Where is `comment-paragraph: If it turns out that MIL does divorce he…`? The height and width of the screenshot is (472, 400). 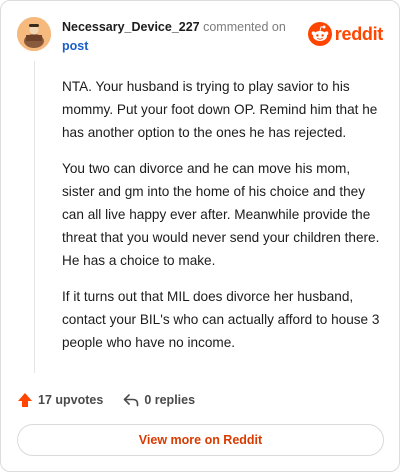
comment-paragraph: If it turns out that MIL does divorce he… is located at coordinates (221, 319).